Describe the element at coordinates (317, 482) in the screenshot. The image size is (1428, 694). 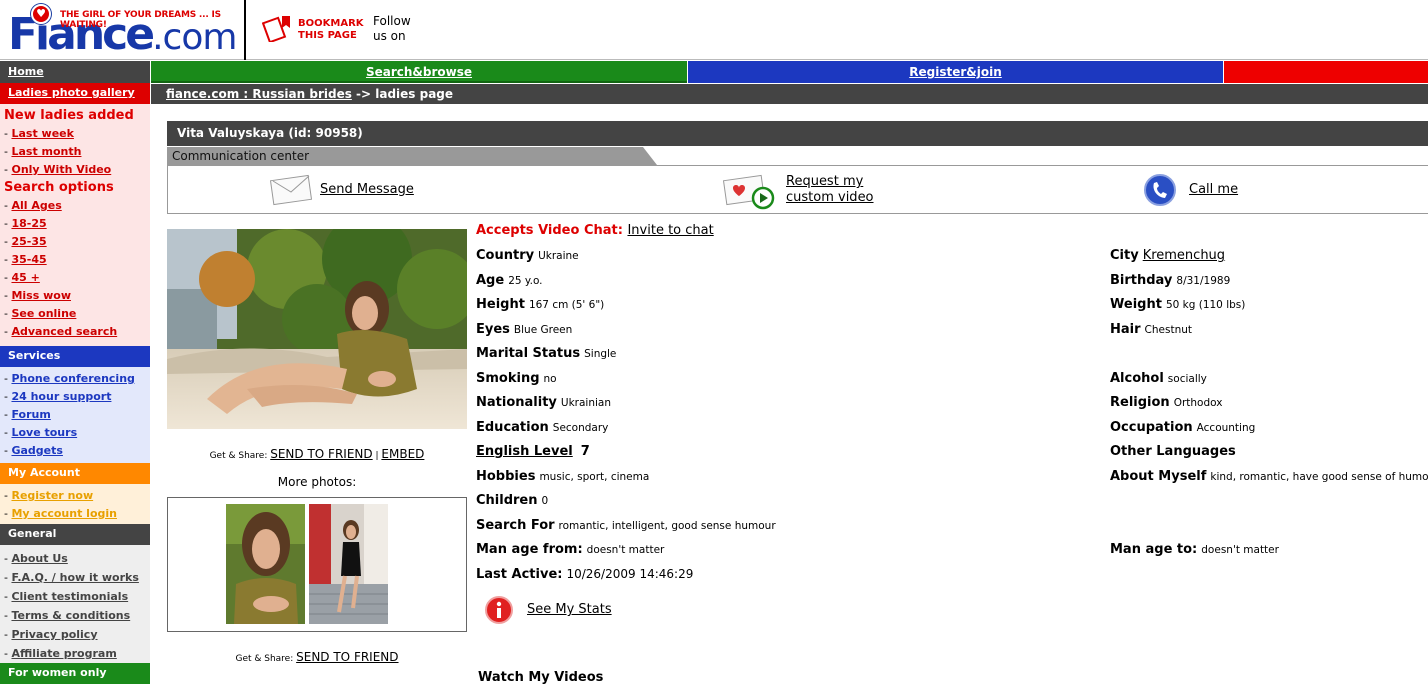
I see `more-photos-label: More photos:` at that location.